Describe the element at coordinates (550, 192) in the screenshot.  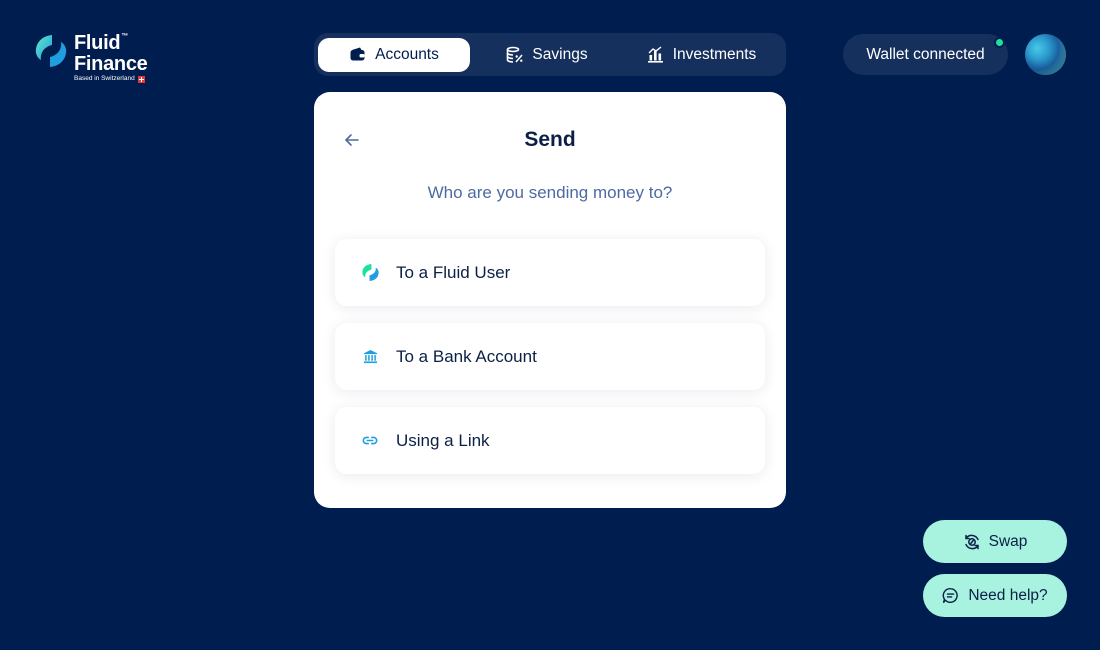
I see `page-subtitle: Who are you sending money to?` at that location.